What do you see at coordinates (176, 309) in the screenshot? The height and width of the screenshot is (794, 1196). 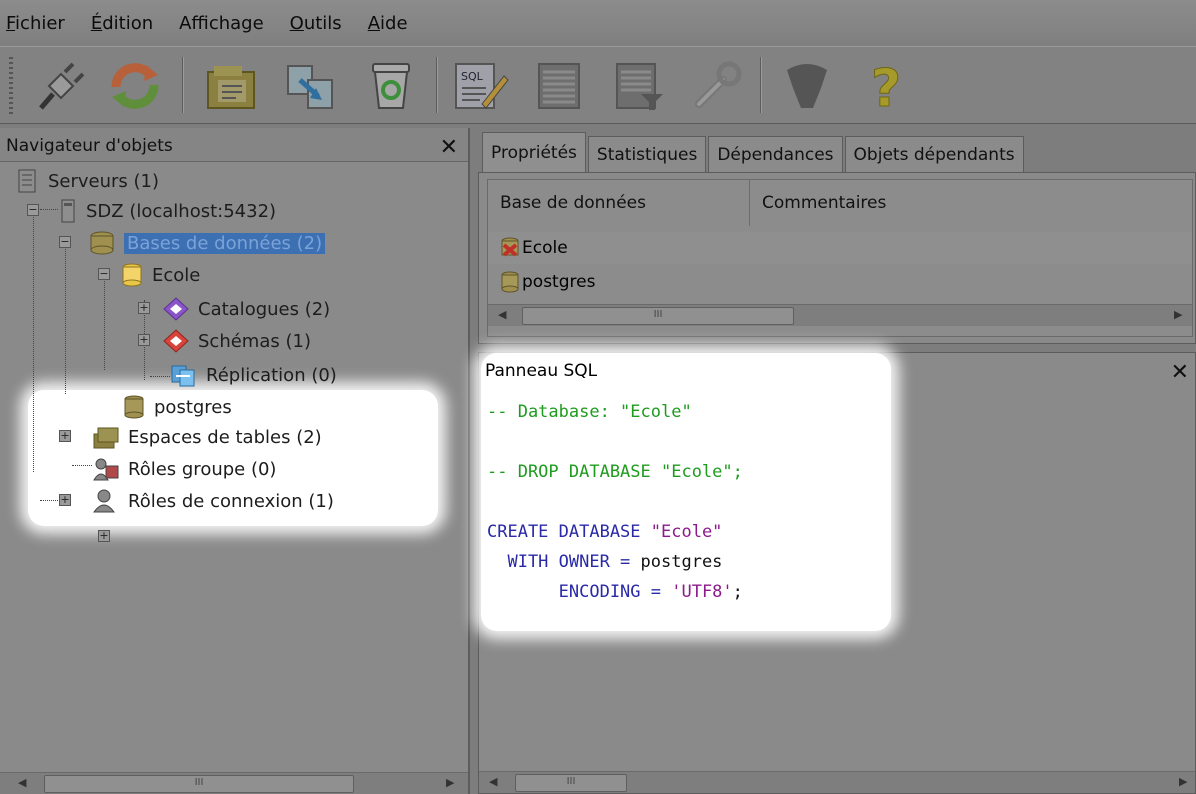 I see `catalog-icon` at bounding box center [176, 309].